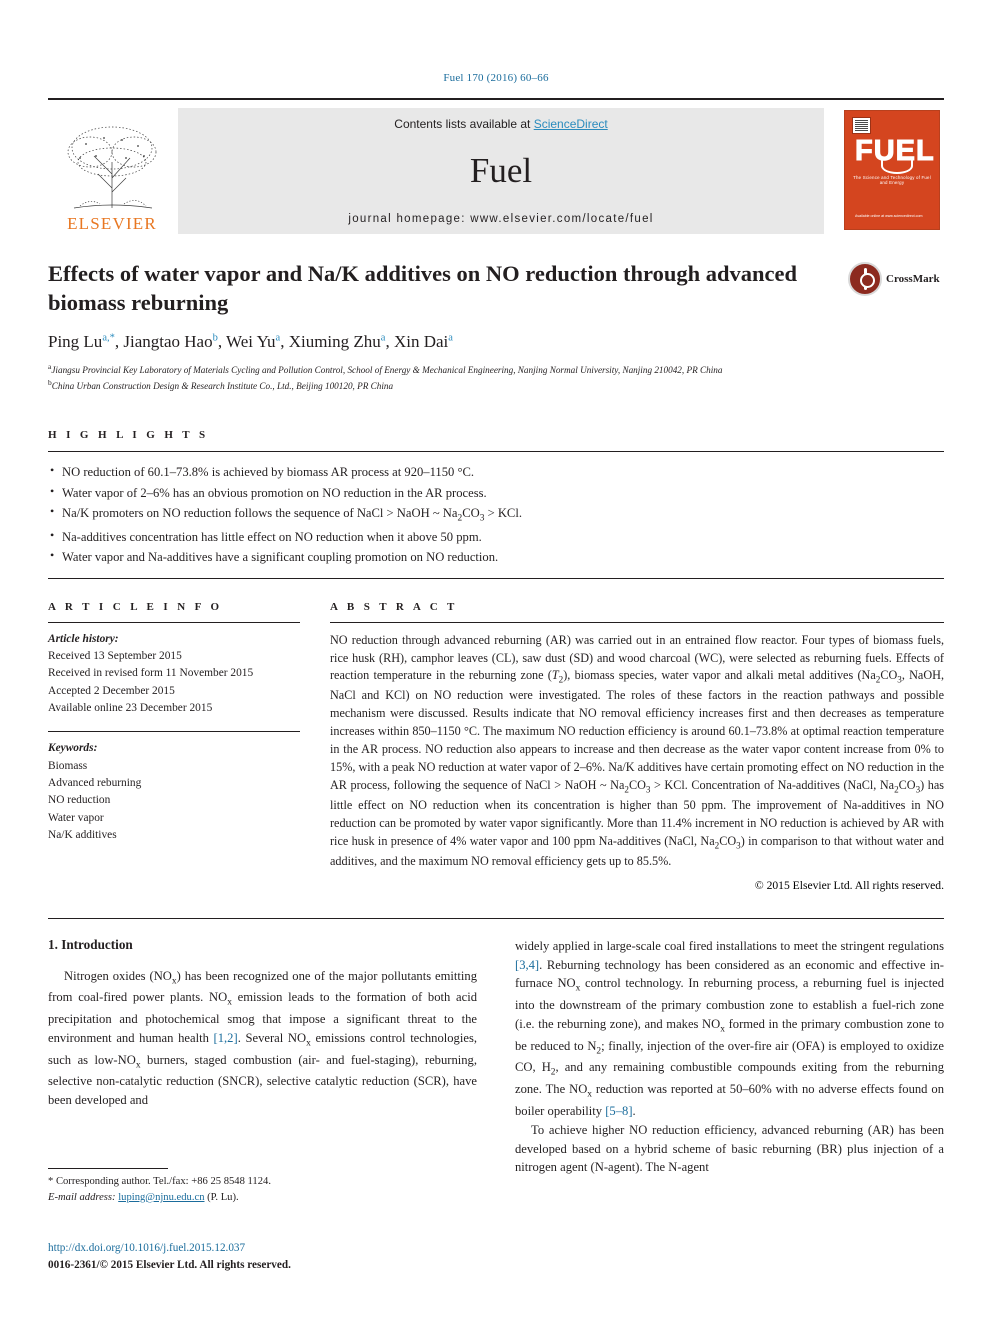 The height and width of the screenshot is (1323, 992). Describe the element at coordinates (130, 707) in the screenshot. I see `history-item: Available online 23 December 2015` at that location.